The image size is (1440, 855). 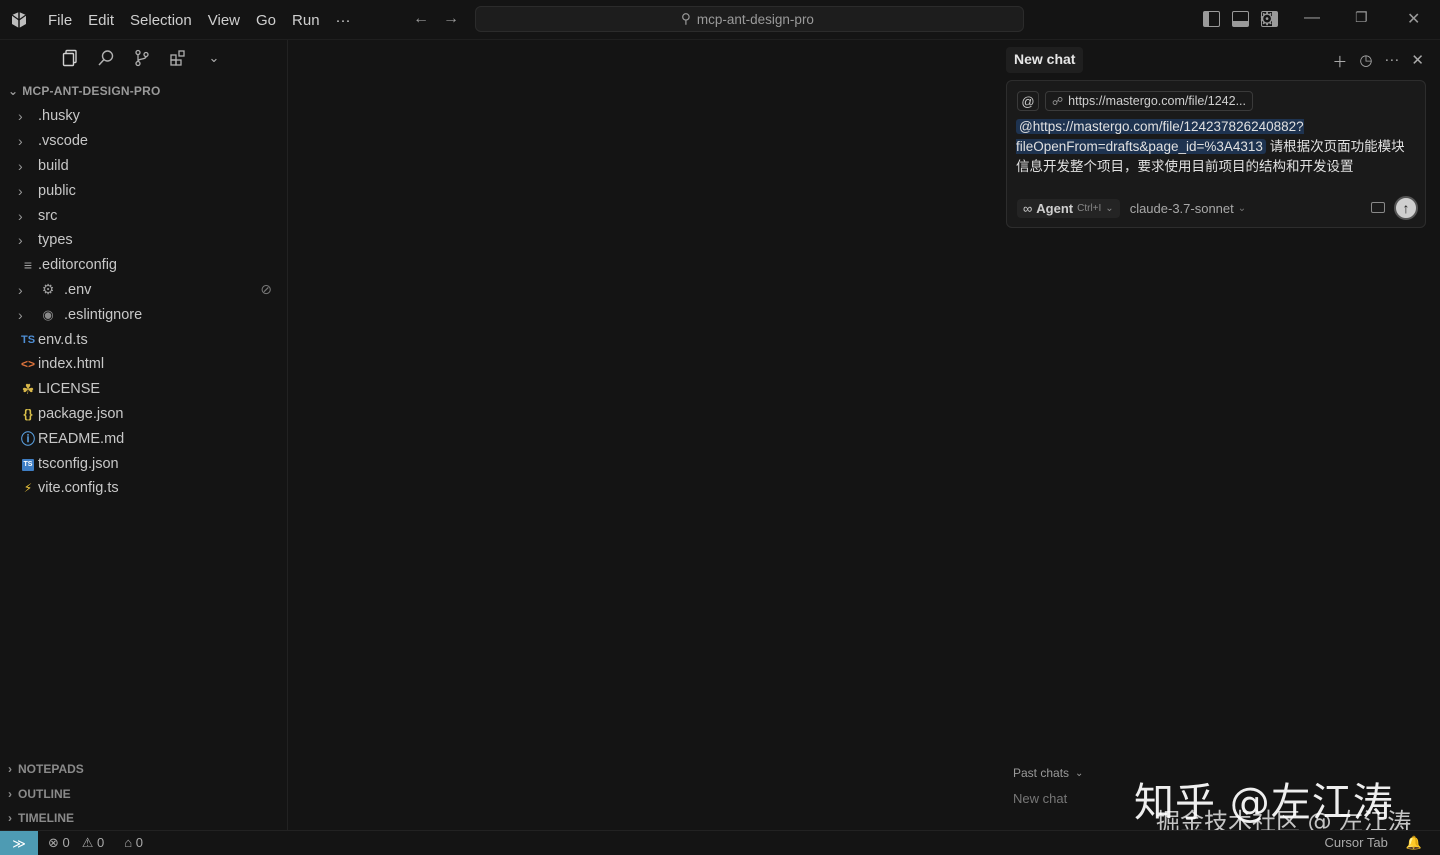 I want to click on tree-item-label: .env, so click(x=78, y=289).